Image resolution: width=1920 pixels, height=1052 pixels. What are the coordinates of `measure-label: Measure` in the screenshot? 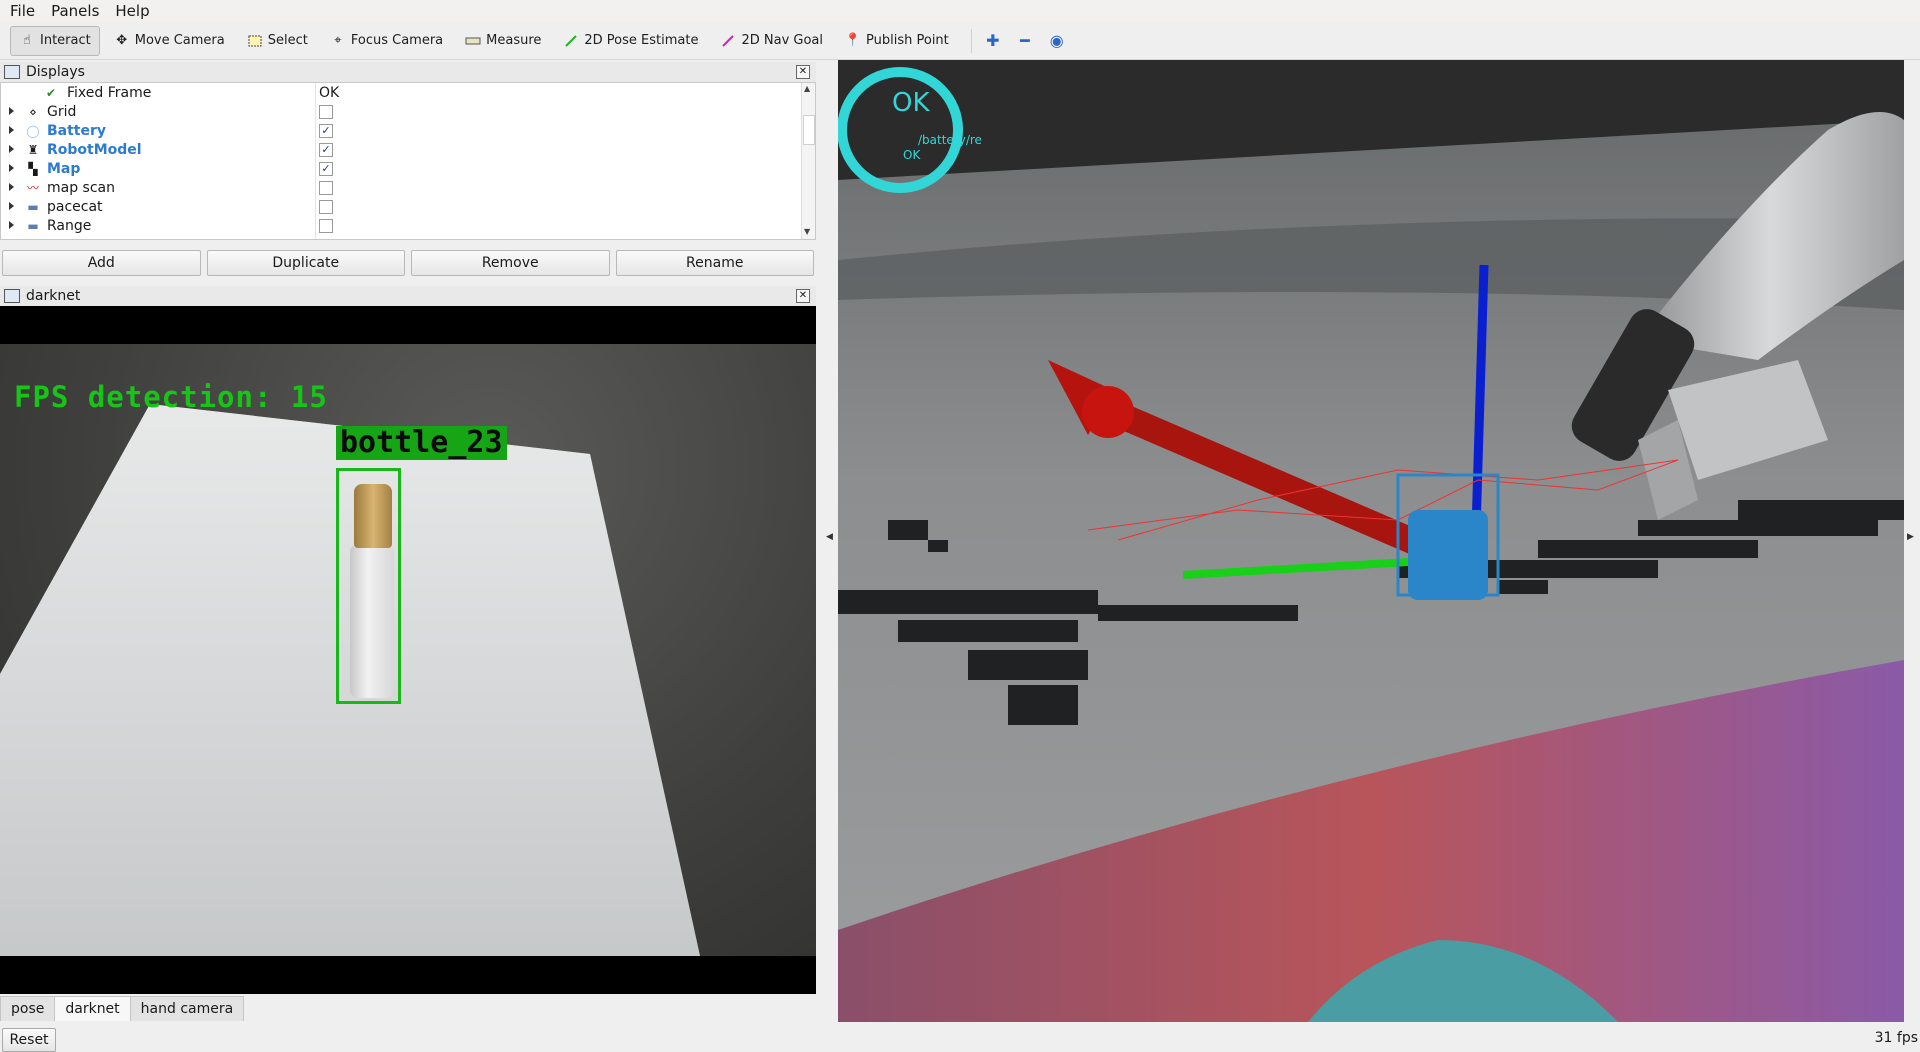 It's located at (514, 40).